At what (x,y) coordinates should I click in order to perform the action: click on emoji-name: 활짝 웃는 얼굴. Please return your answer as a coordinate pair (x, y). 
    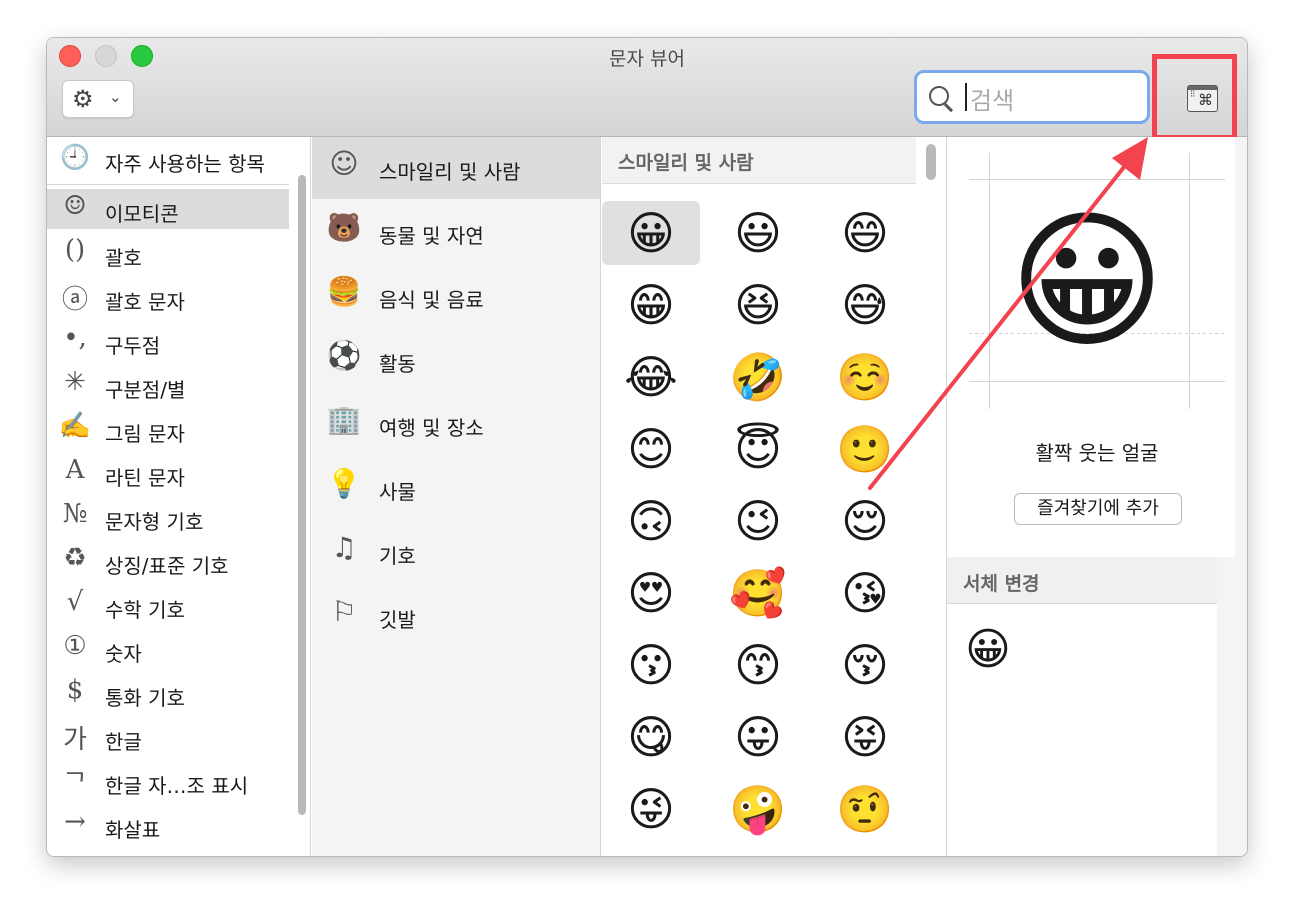
    Looking at the image, I should click on (1097, 453).